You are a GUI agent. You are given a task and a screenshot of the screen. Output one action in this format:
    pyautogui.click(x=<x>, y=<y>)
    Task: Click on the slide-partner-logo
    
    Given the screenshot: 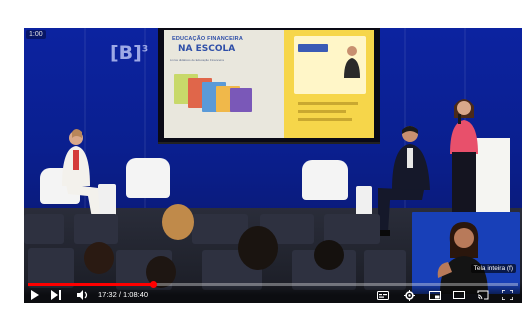 What is the action you would take?
    pyautogui.click(x=313, y=48)
    